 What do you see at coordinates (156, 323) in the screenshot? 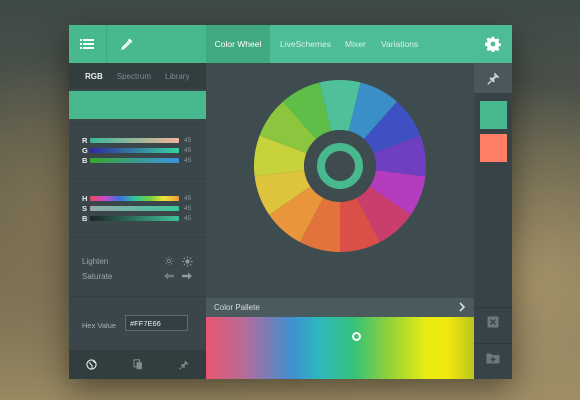
I see `hex-input` at bounding box center [156, 323].